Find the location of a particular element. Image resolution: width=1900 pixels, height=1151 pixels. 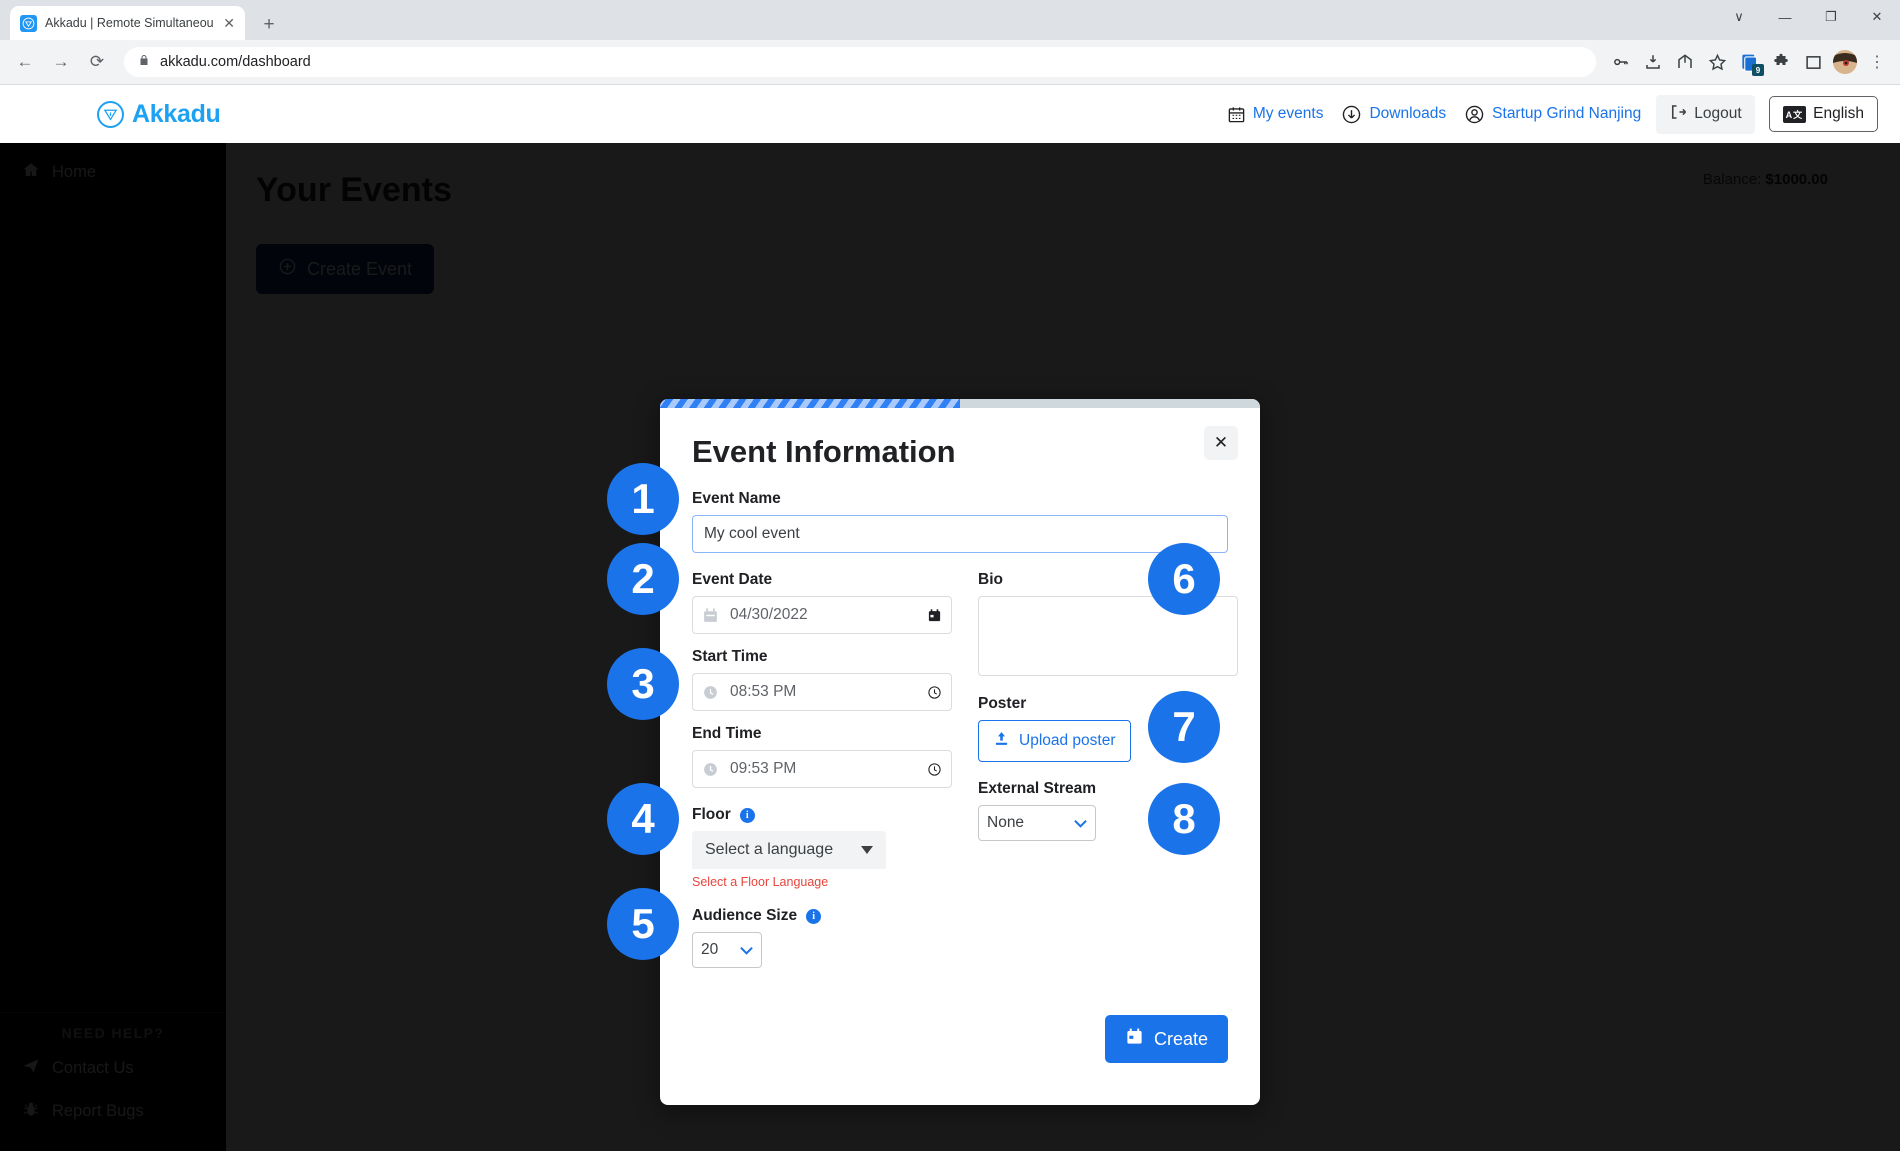

browser-menu-icon: ⋮ is located at coordinates (1877, 62).